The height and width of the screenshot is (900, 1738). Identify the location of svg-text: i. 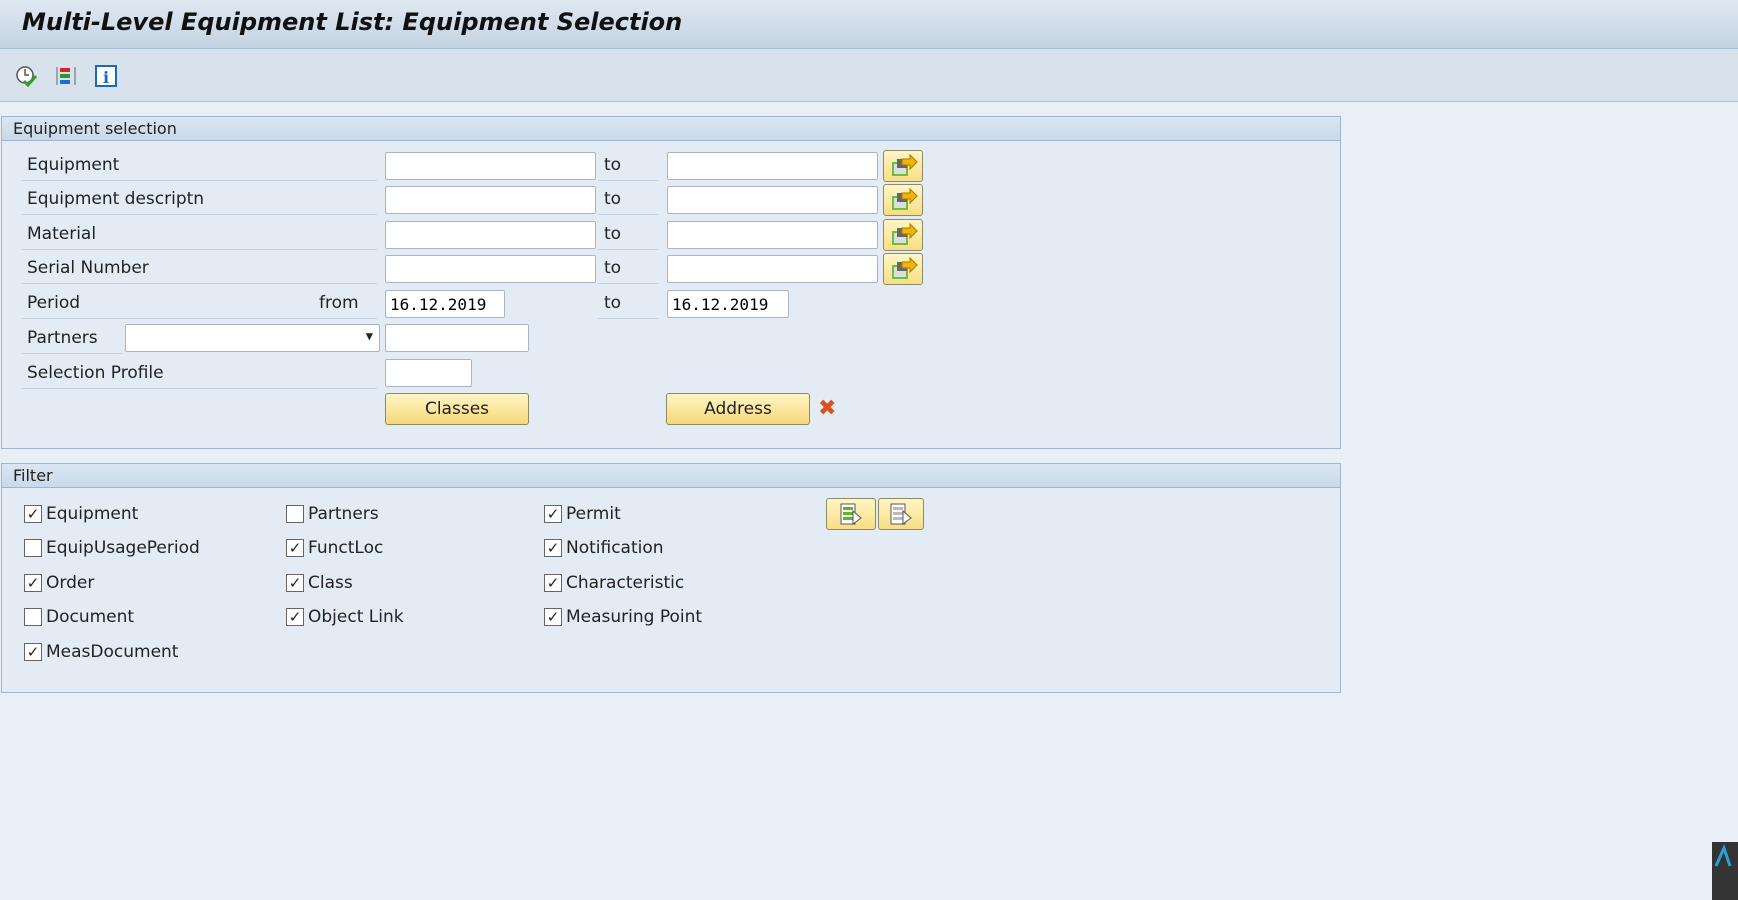
(106, 77).